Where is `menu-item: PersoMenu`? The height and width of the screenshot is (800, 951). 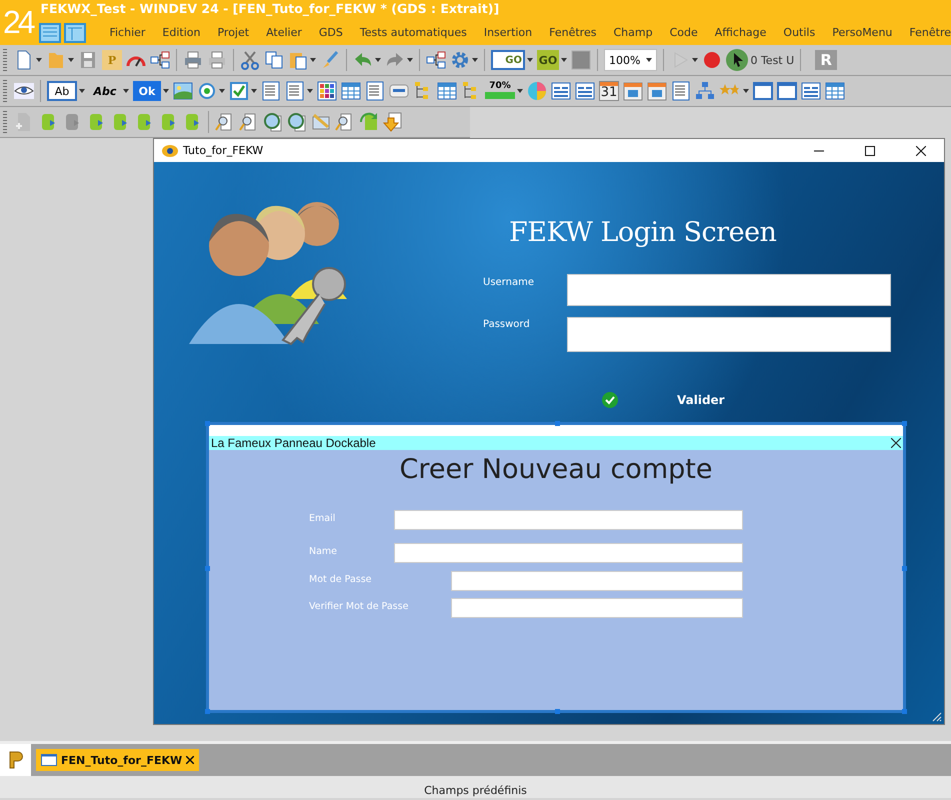
menu-item: PersoMenu is located at coordinates (862, 32).